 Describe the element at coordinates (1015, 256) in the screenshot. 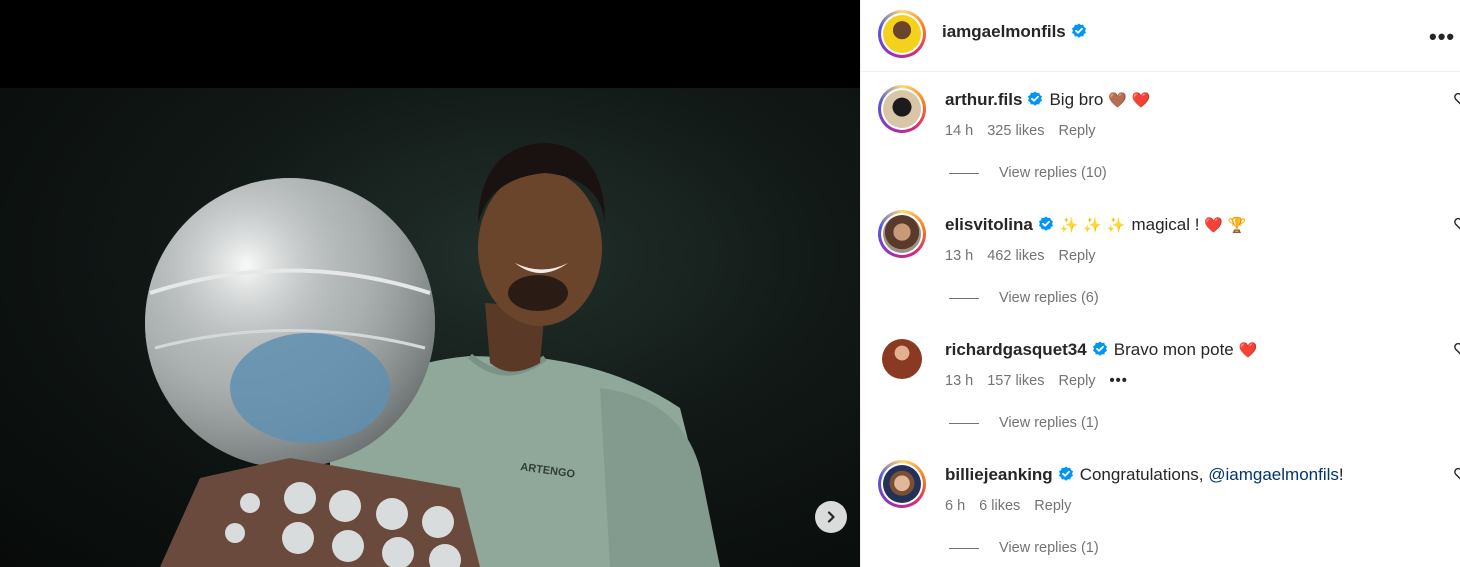

I see `comment-likes: 462 likes` at that location.